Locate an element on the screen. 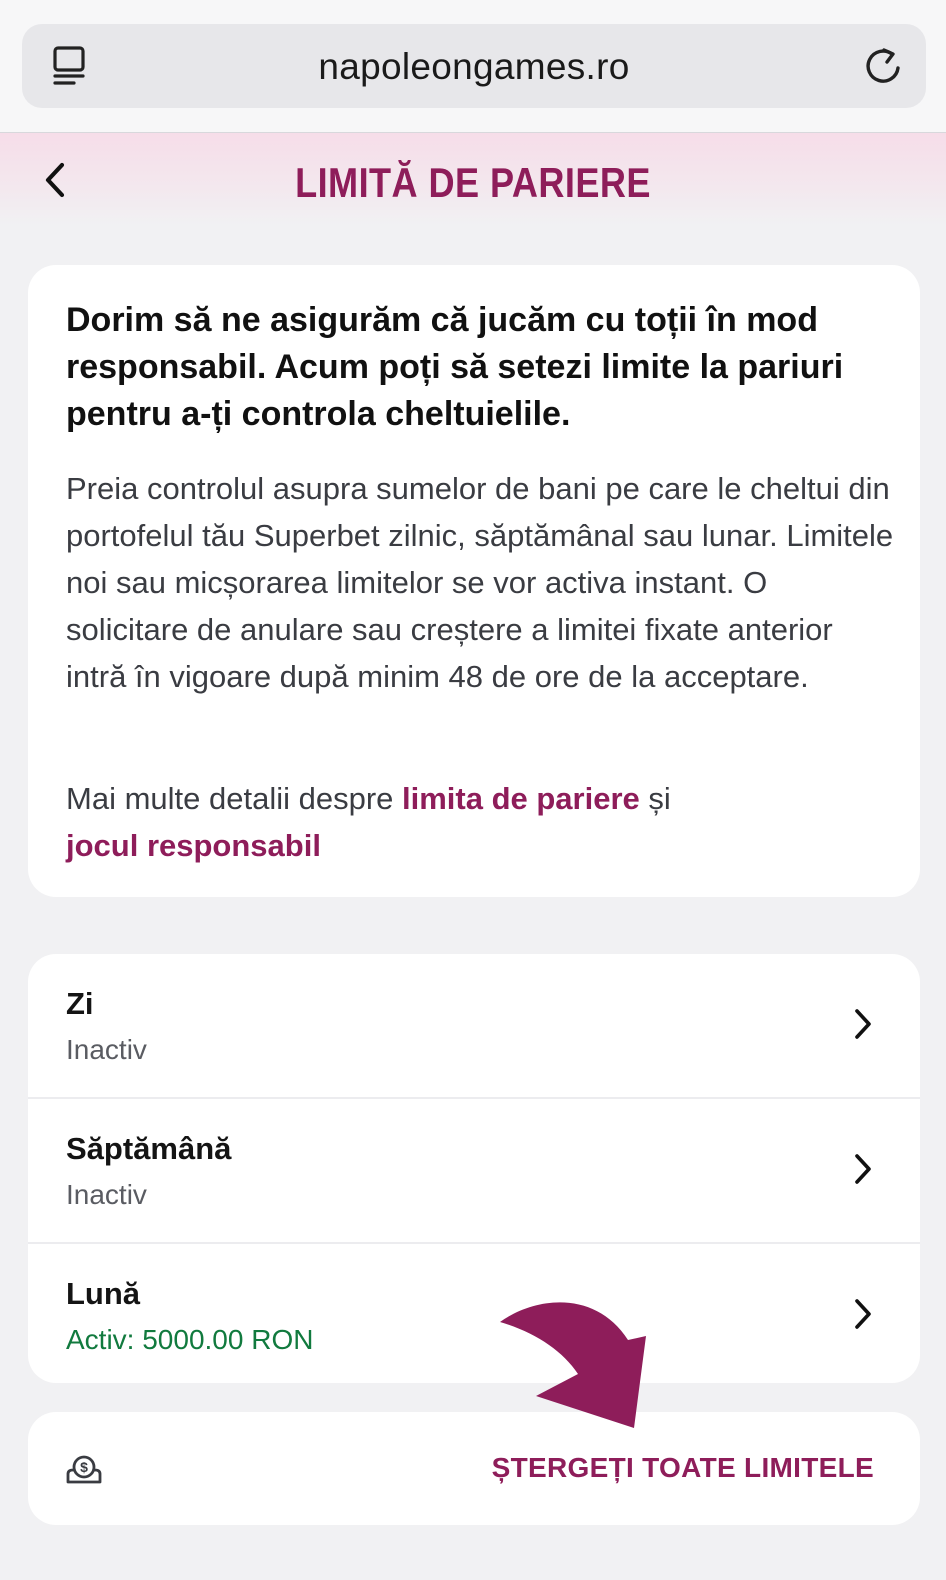 The width and height of the screenshot is (946, 1580). limit-status: Activ: 5000.00 RON is located at coordinates (190, 1339).